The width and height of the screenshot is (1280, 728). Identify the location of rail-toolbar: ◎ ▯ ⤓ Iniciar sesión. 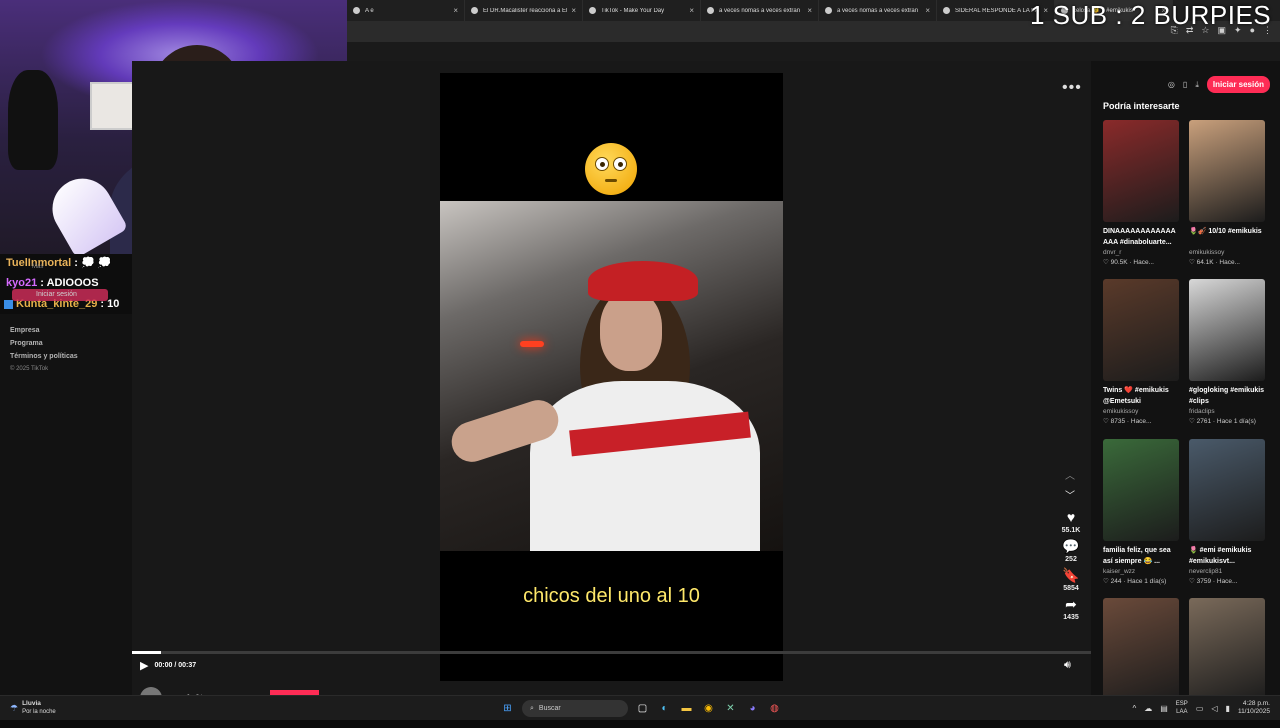
(1219, 84).